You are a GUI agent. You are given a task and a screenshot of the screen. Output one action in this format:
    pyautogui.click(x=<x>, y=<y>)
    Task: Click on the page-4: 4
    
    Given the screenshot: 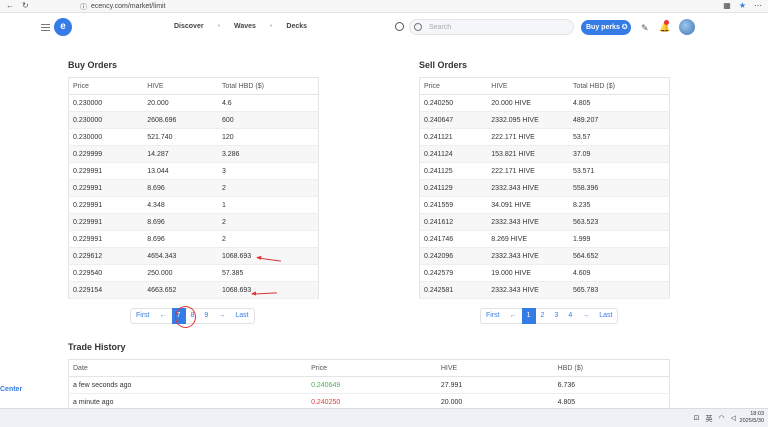 What is the action you would take?
    pyautogui.click(x=570, y=316)
    